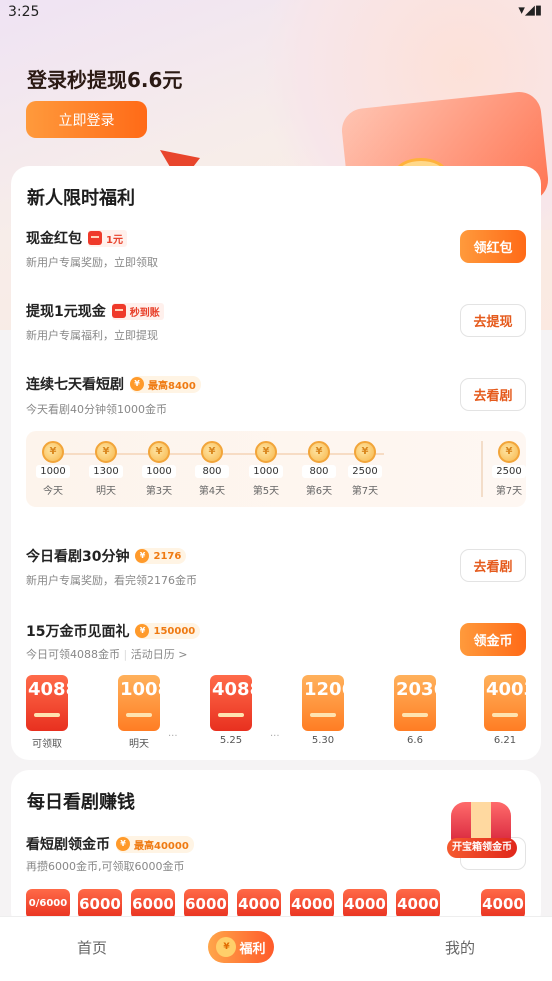 The height and width of the screenshot is (981, 552). What do you see at coordinates (509, 491) in the screenshot?
I see `streak-label: 第7天` at bounding box center [509, 491].